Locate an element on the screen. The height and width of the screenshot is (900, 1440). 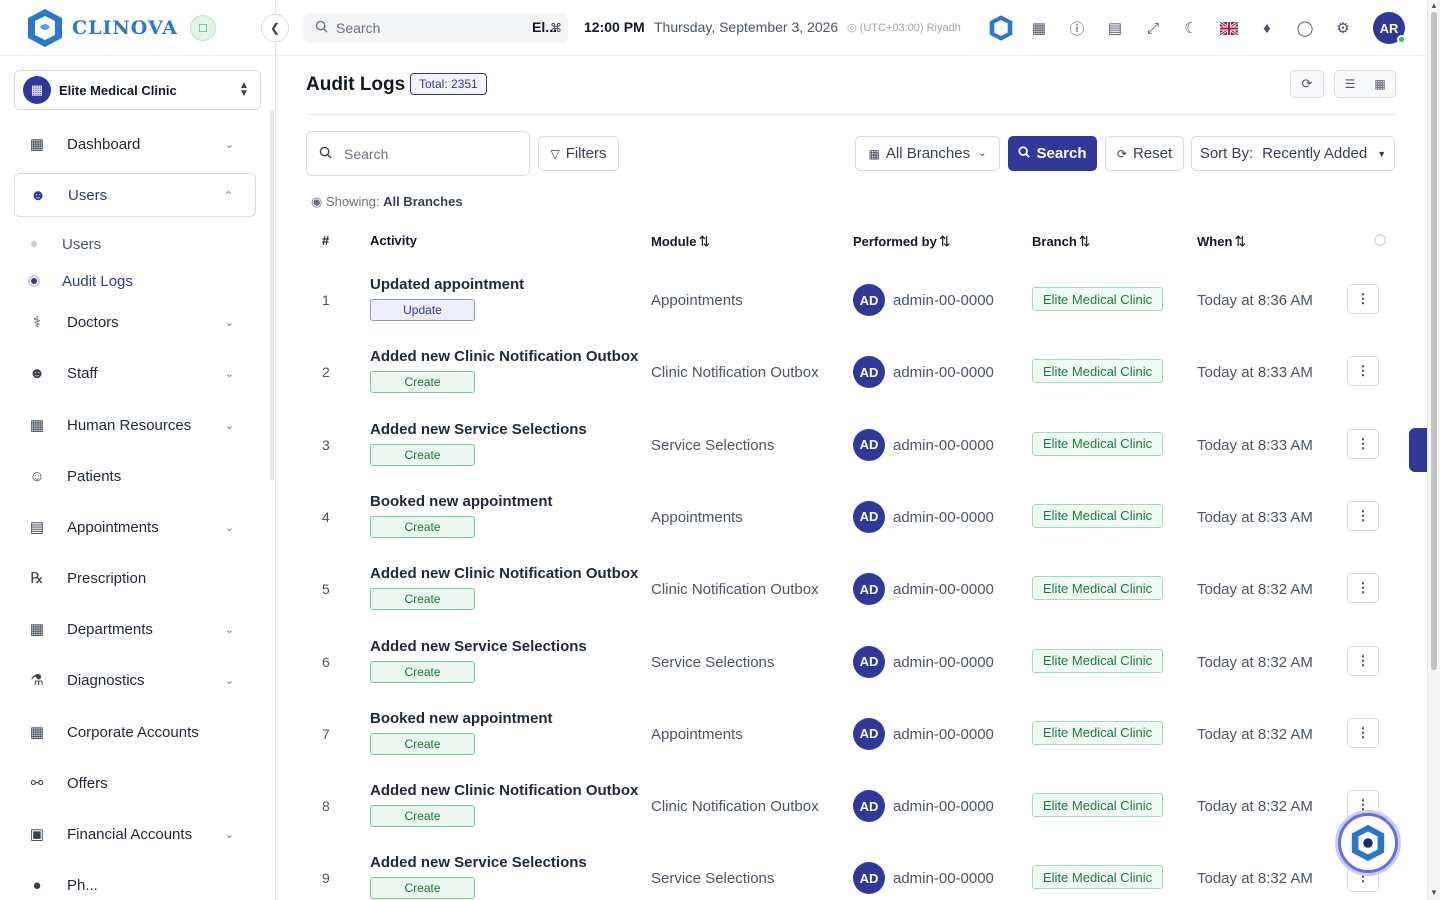
col-header-module: Module ⇅ is located at coordinates (680, 241).